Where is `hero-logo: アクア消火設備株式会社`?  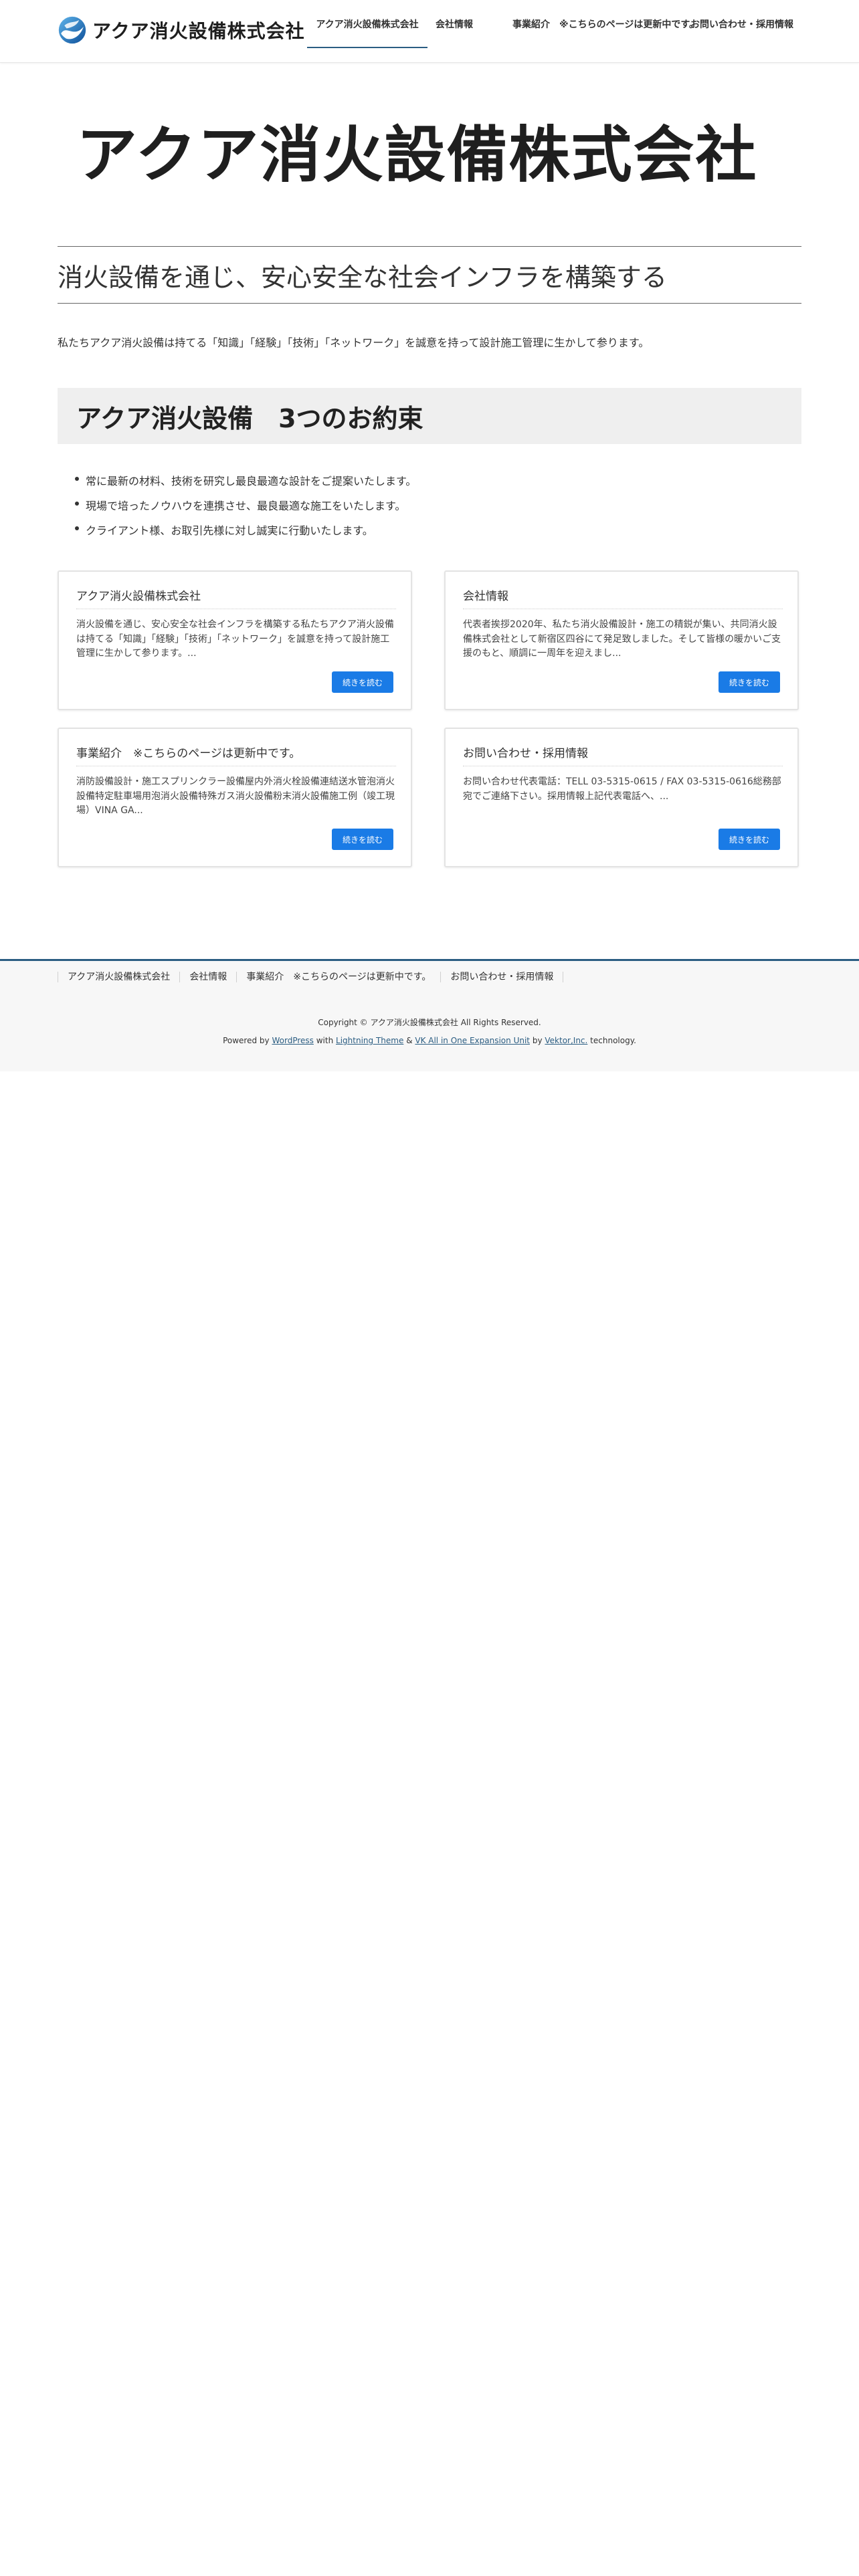 hero-logo: アクア消火設備株式会社 is located at coordinates (407, 155).